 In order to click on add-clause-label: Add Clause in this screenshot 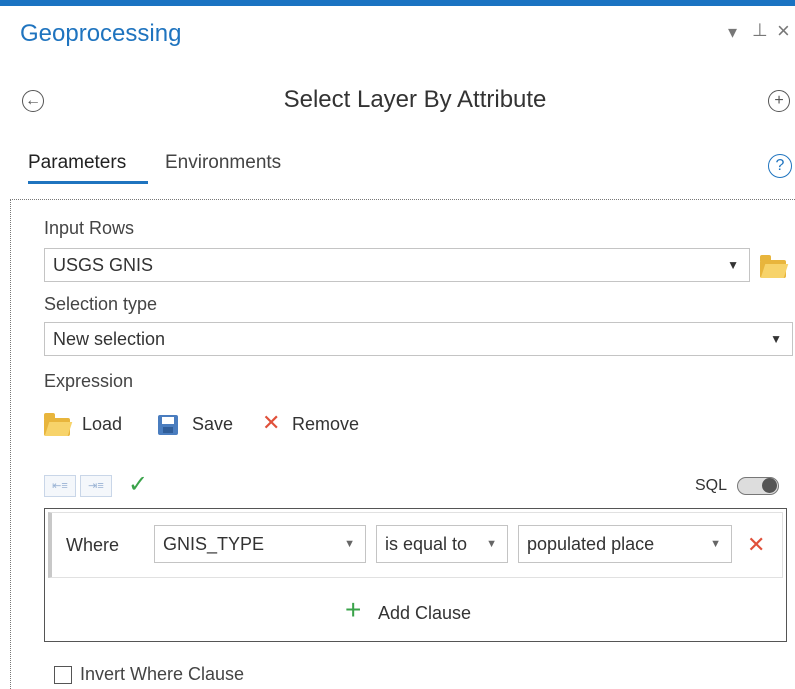, I will do `click(425, 613)`.